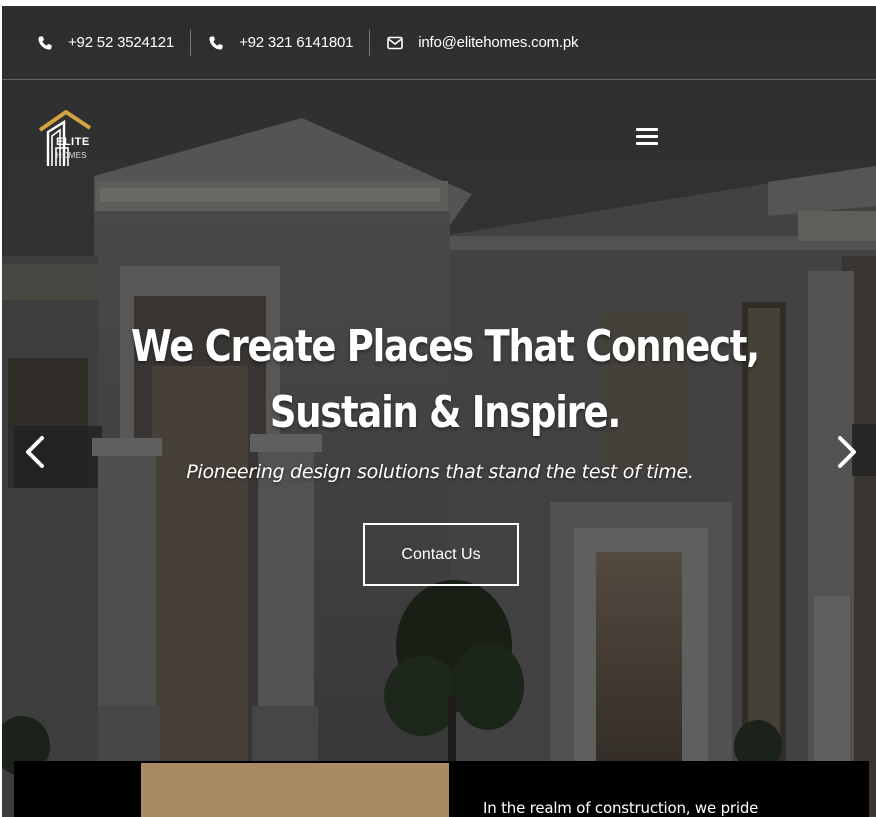 Image resolution: width=876 pixels, height=817 pixels. What do you see at coordinates (296, 42) in the screenshot?
I see `phone-2-text: +92 321 6141801` at bounding box center [296, 42].